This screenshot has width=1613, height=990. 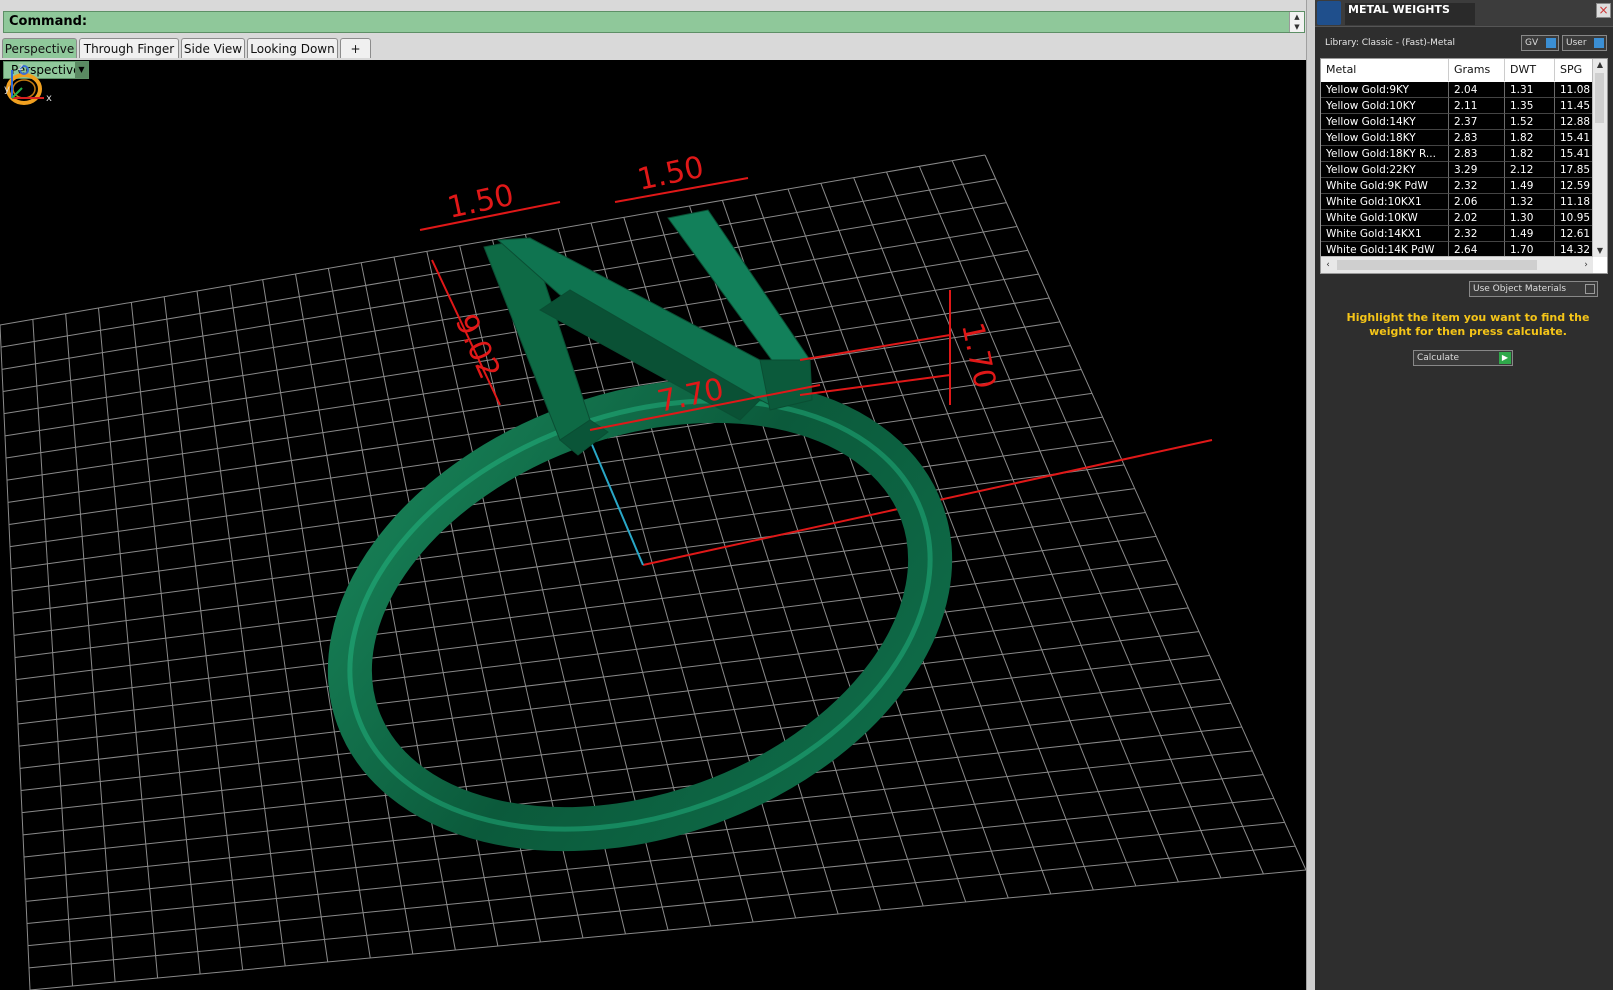 What do you see at coordinates (1600, 251) in the screenshot?
I see `scroll-down-icon: ▼` at bounding box center [1600, 251].